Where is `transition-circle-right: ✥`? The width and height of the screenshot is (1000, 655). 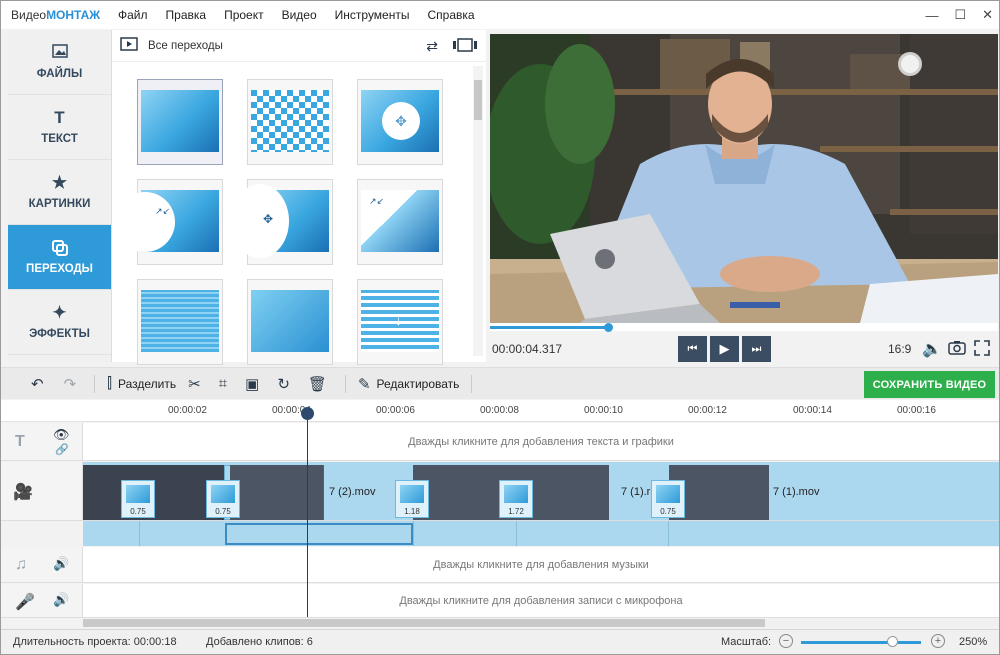
transition-circle-right: ✥ is located at coordinates (282, 222).